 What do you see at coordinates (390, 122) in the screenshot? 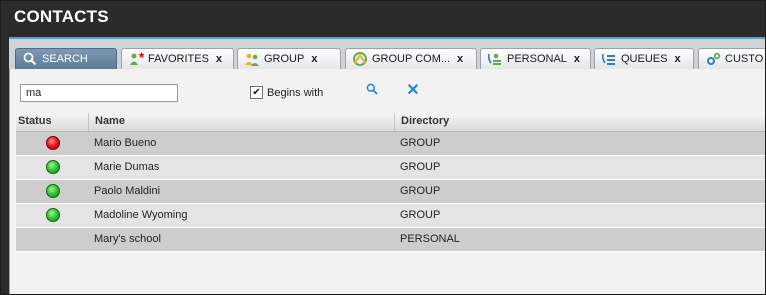
I see `table-header: Status Name Directory` at bounding box center [390, 122].